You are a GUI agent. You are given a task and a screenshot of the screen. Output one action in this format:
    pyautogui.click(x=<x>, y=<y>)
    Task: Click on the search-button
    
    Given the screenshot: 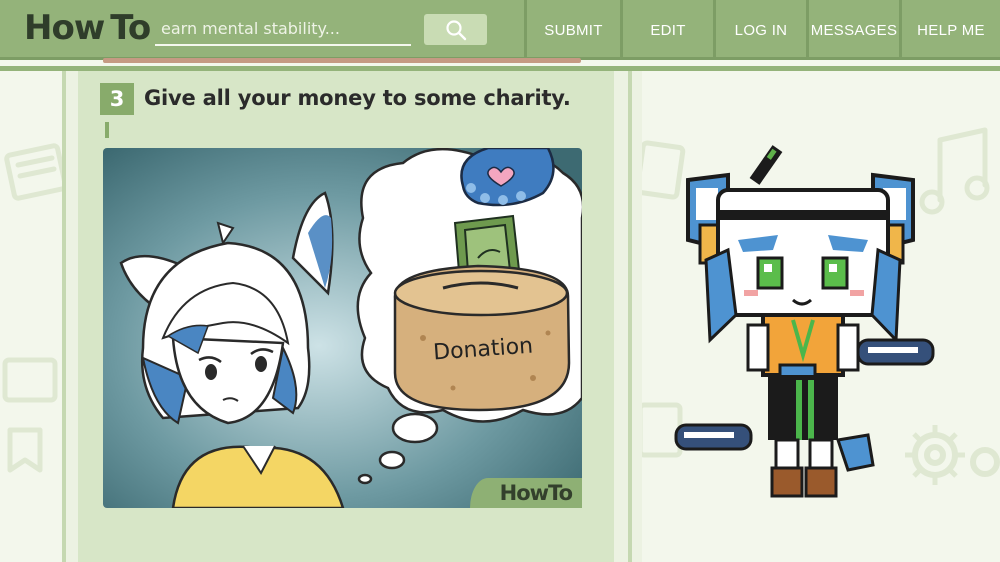 What is the action you would take?
    pyautogui.click(x=455, y=29)
    